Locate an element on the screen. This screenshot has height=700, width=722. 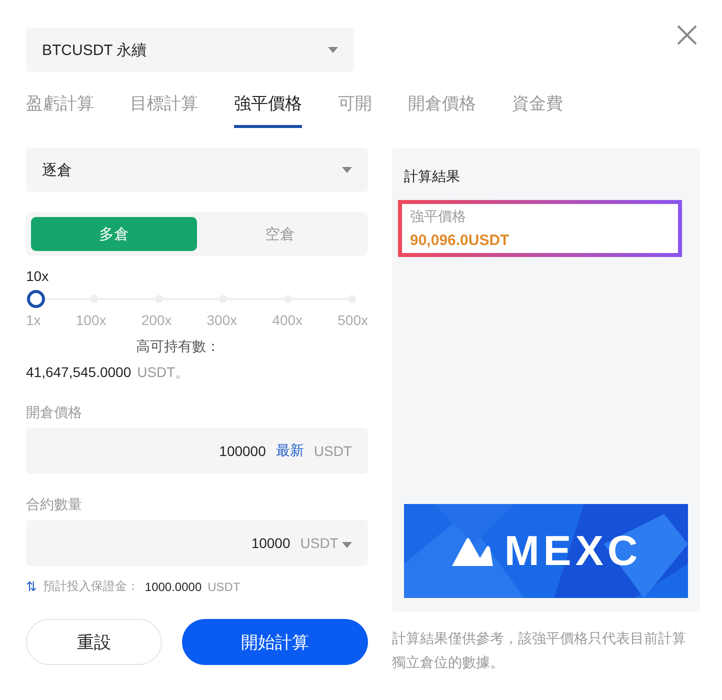
entry-price-field: 100000 最新 USDT is located at coordinates (197, 451).